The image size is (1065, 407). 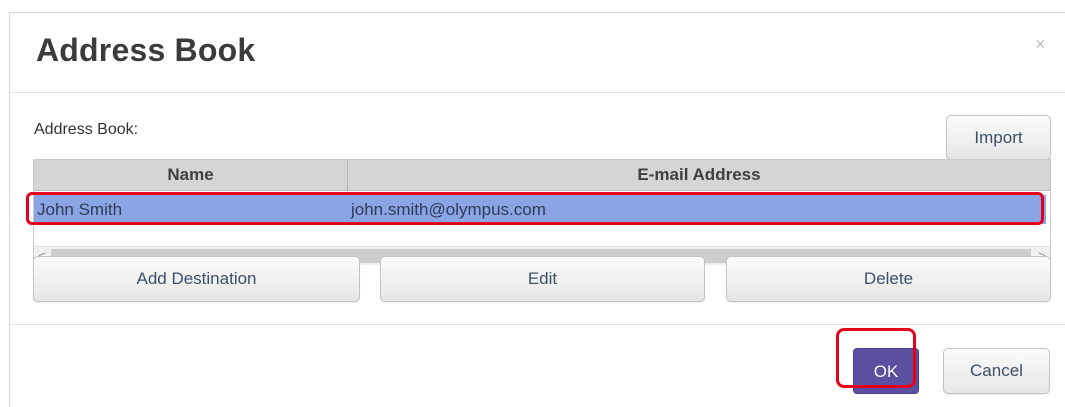 I want to click on close-icon: ×, so click(x=1040, y=44).